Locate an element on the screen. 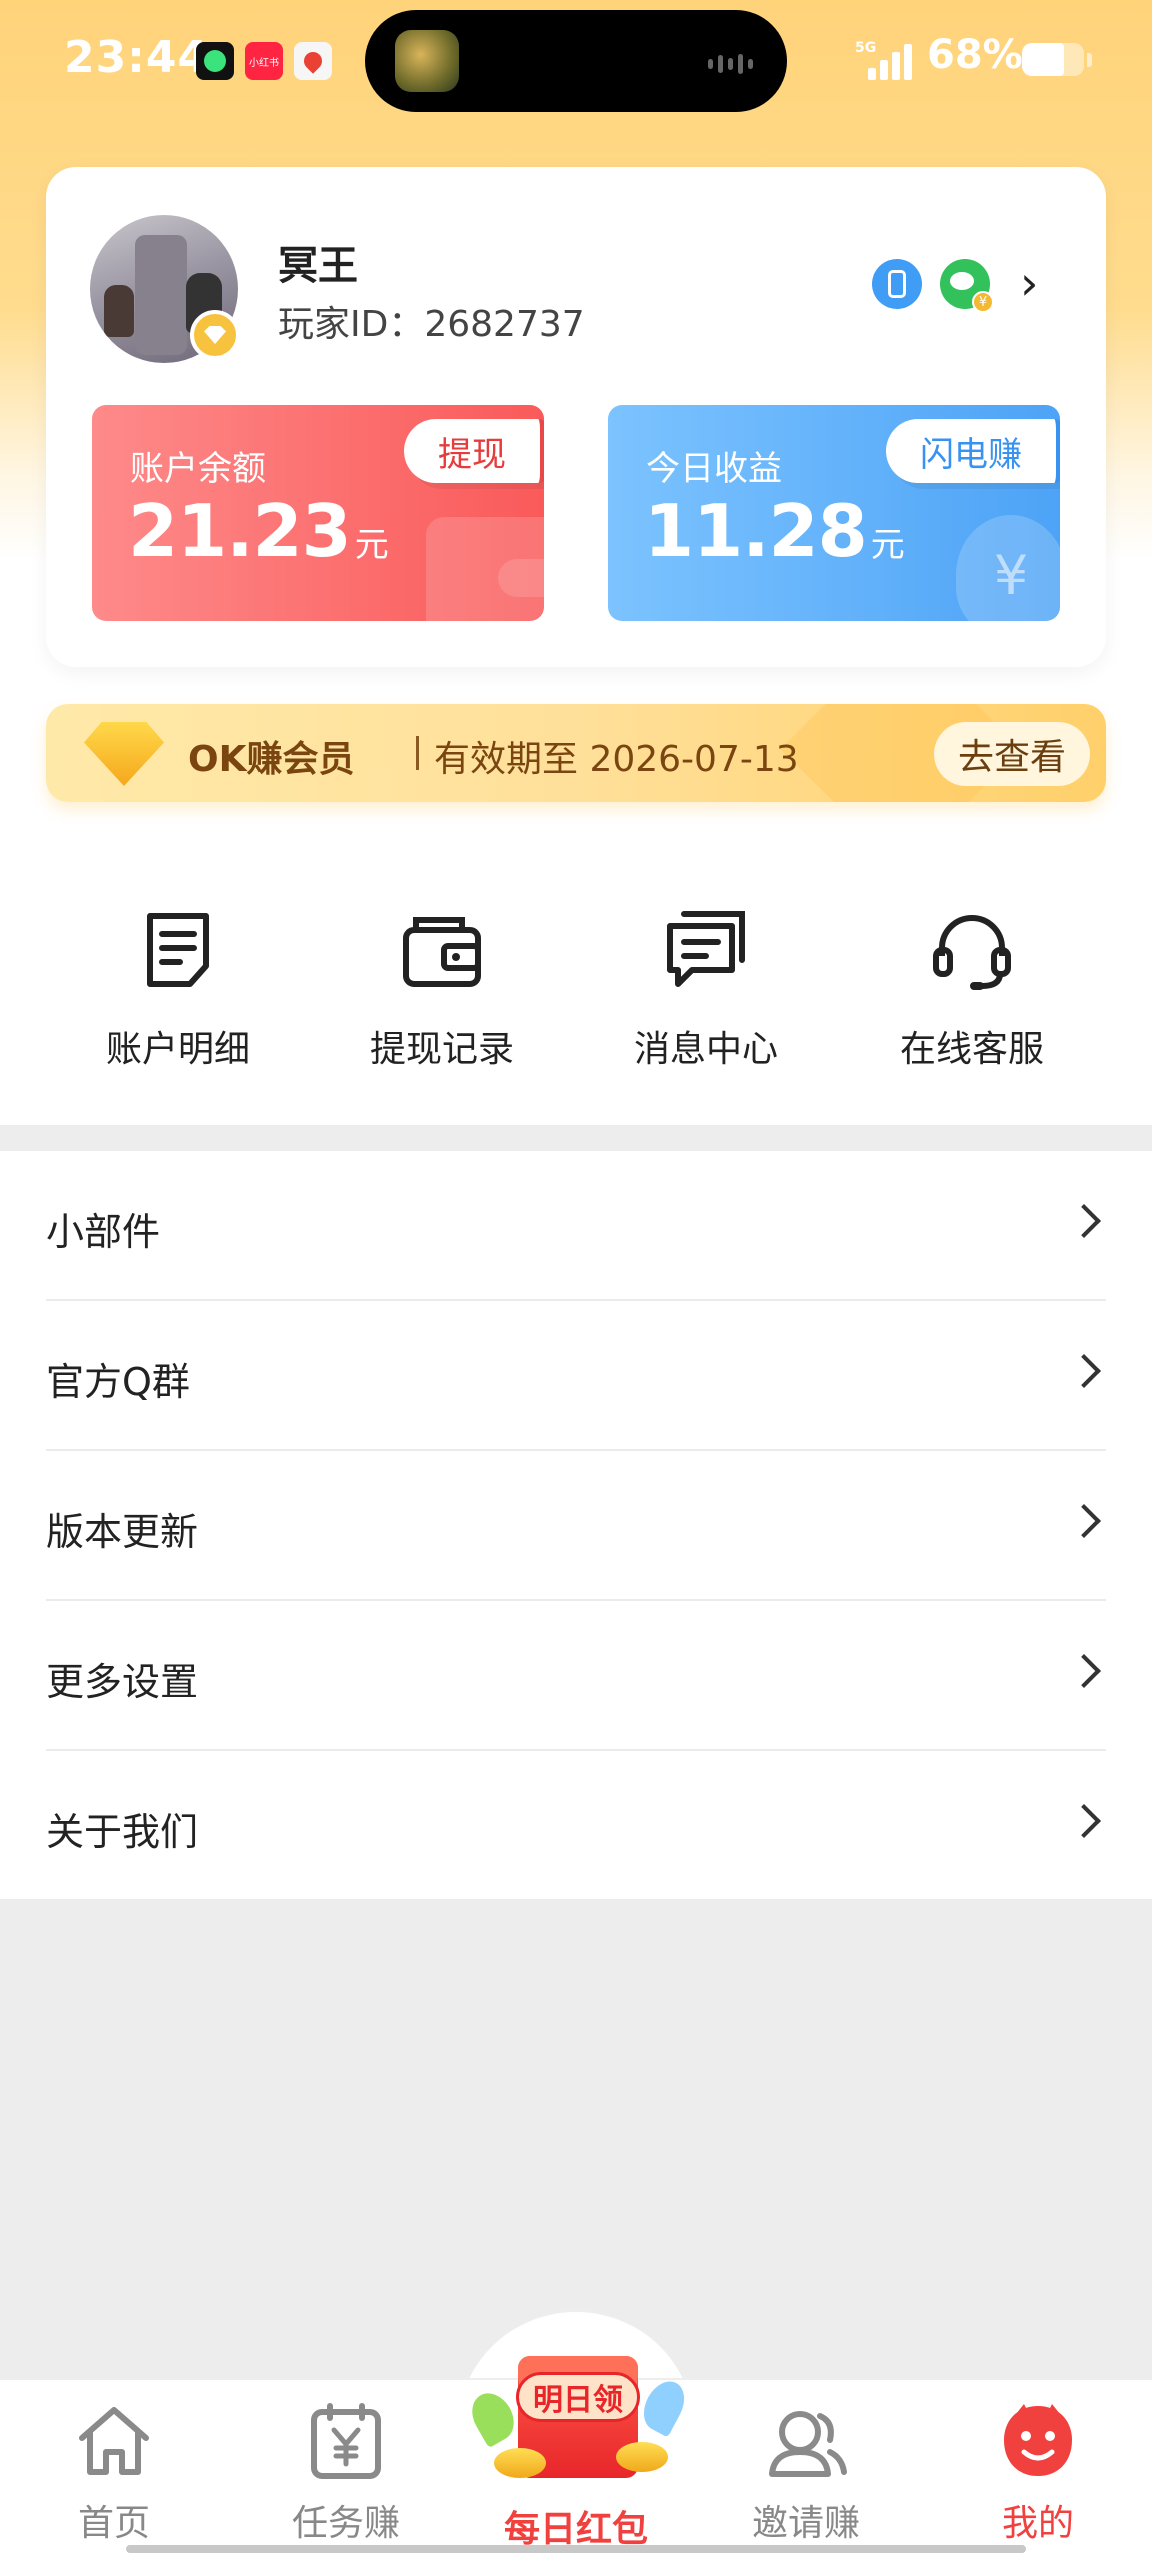 The image size is (1152, 2560). player-id: 玩家ID：2682737 is located at coordinates (431, 324).